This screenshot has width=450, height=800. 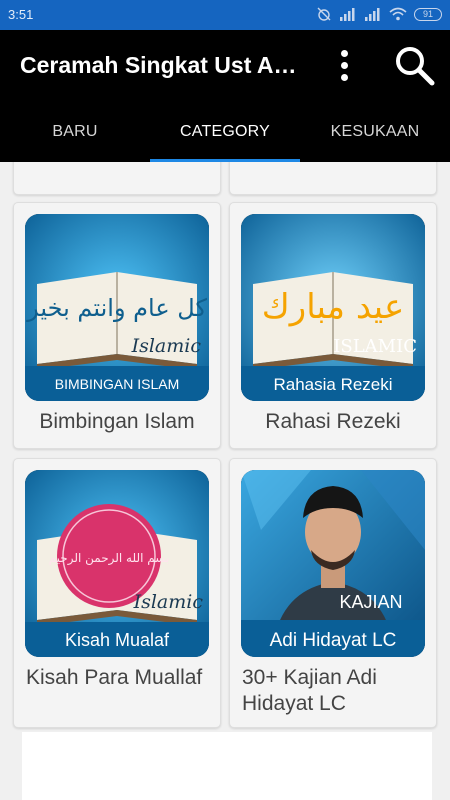 I want to click on thumbnail-caption: BIMBINGAN ISLAM, so click(x=117, y=384).